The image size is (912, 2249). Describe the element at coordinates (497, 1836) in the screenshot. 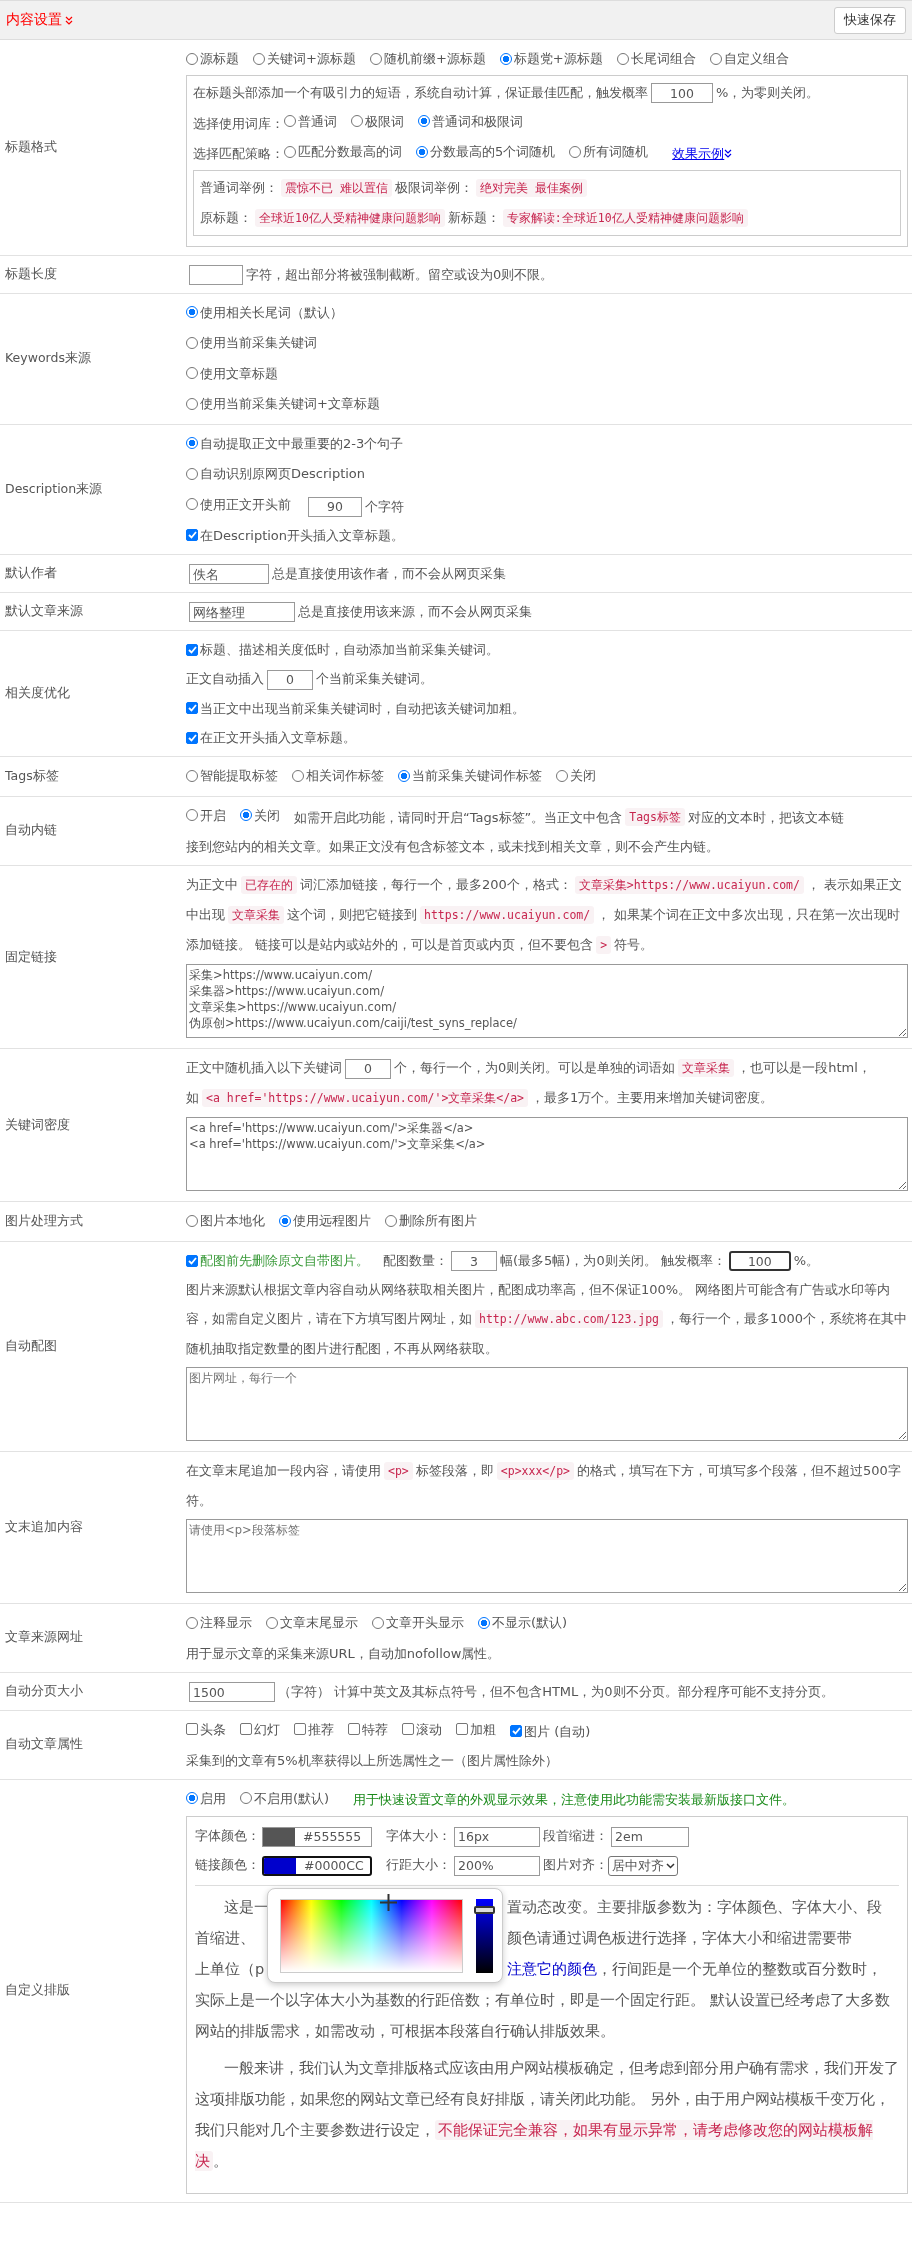

I see `text-field: 16px` at that location.